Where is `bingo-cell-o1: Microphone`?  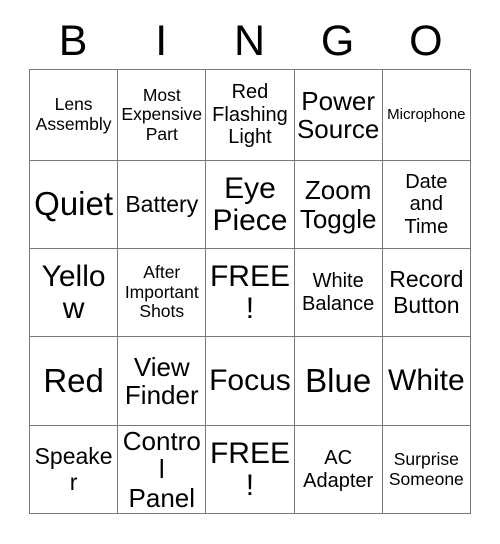
bingo-cell-o1: Microphone is located at coordinates (426, 115).